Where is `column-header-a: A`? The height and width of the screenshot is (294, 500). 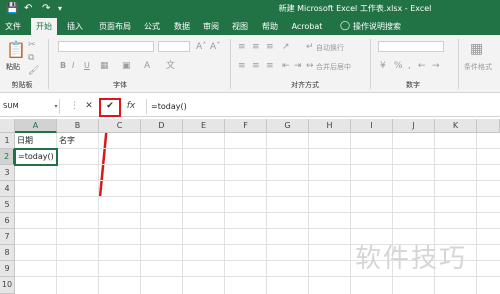
column-header-a: A is located at coordinates (36, 126).